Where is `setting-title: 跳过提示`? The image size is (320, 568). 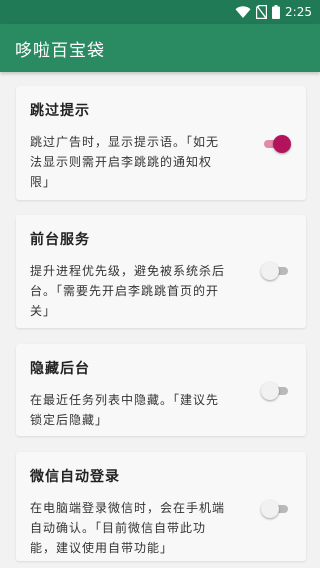 setting-title: 跳过提示 is located at coordinates (60, 111).